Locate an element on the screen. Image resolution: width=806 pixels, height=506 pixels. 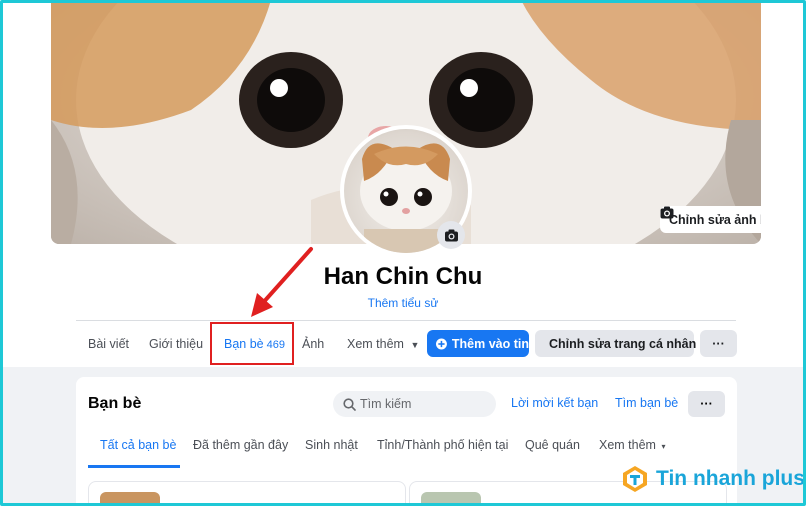
edit-profile-label: Chỉnh sửa trang cá nhân is located at coordinates (623, 343).